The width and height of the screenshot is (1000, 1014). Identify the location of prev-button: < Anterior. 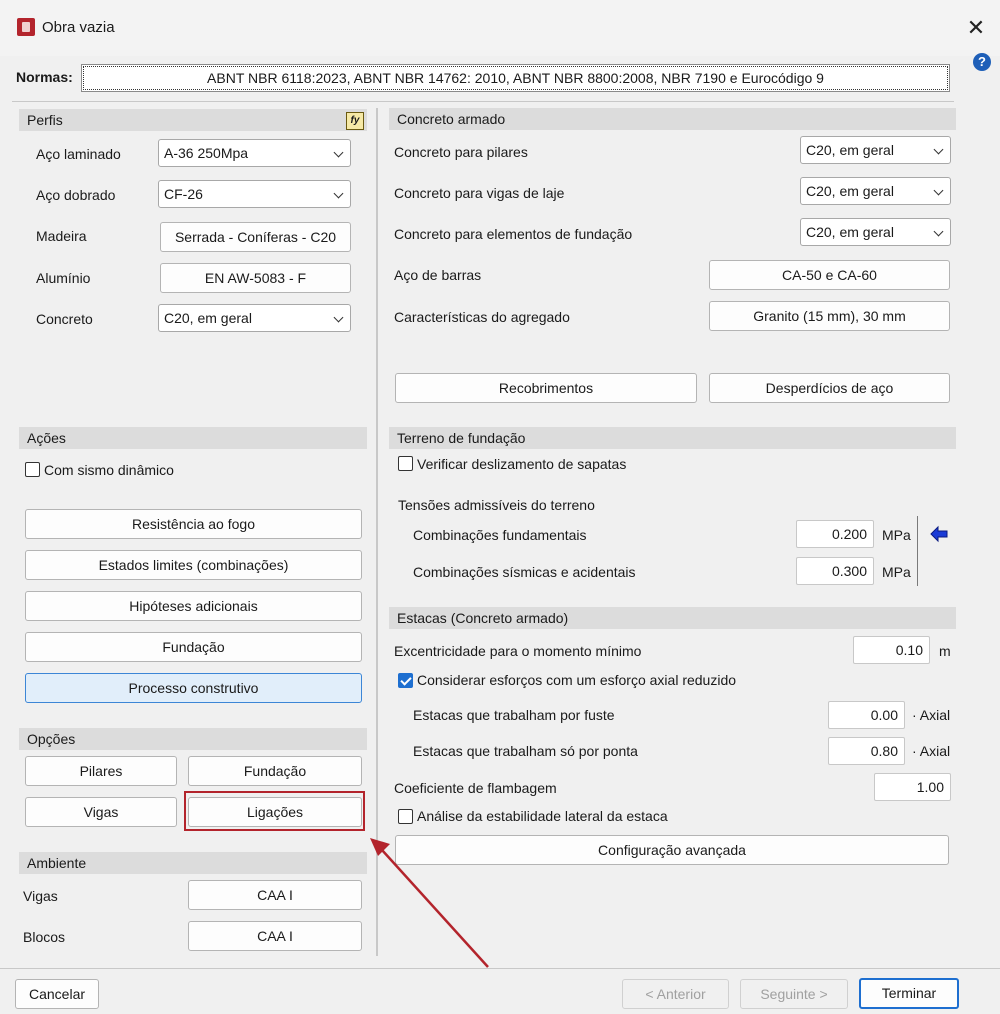
(675, 994).